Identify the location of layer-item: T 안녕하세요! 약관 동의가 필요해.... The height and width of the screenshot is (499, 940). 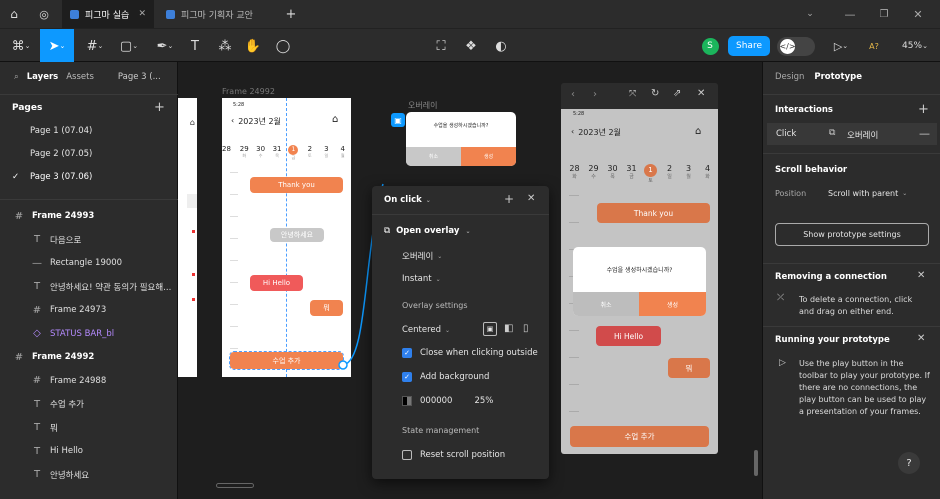
(89, 287).